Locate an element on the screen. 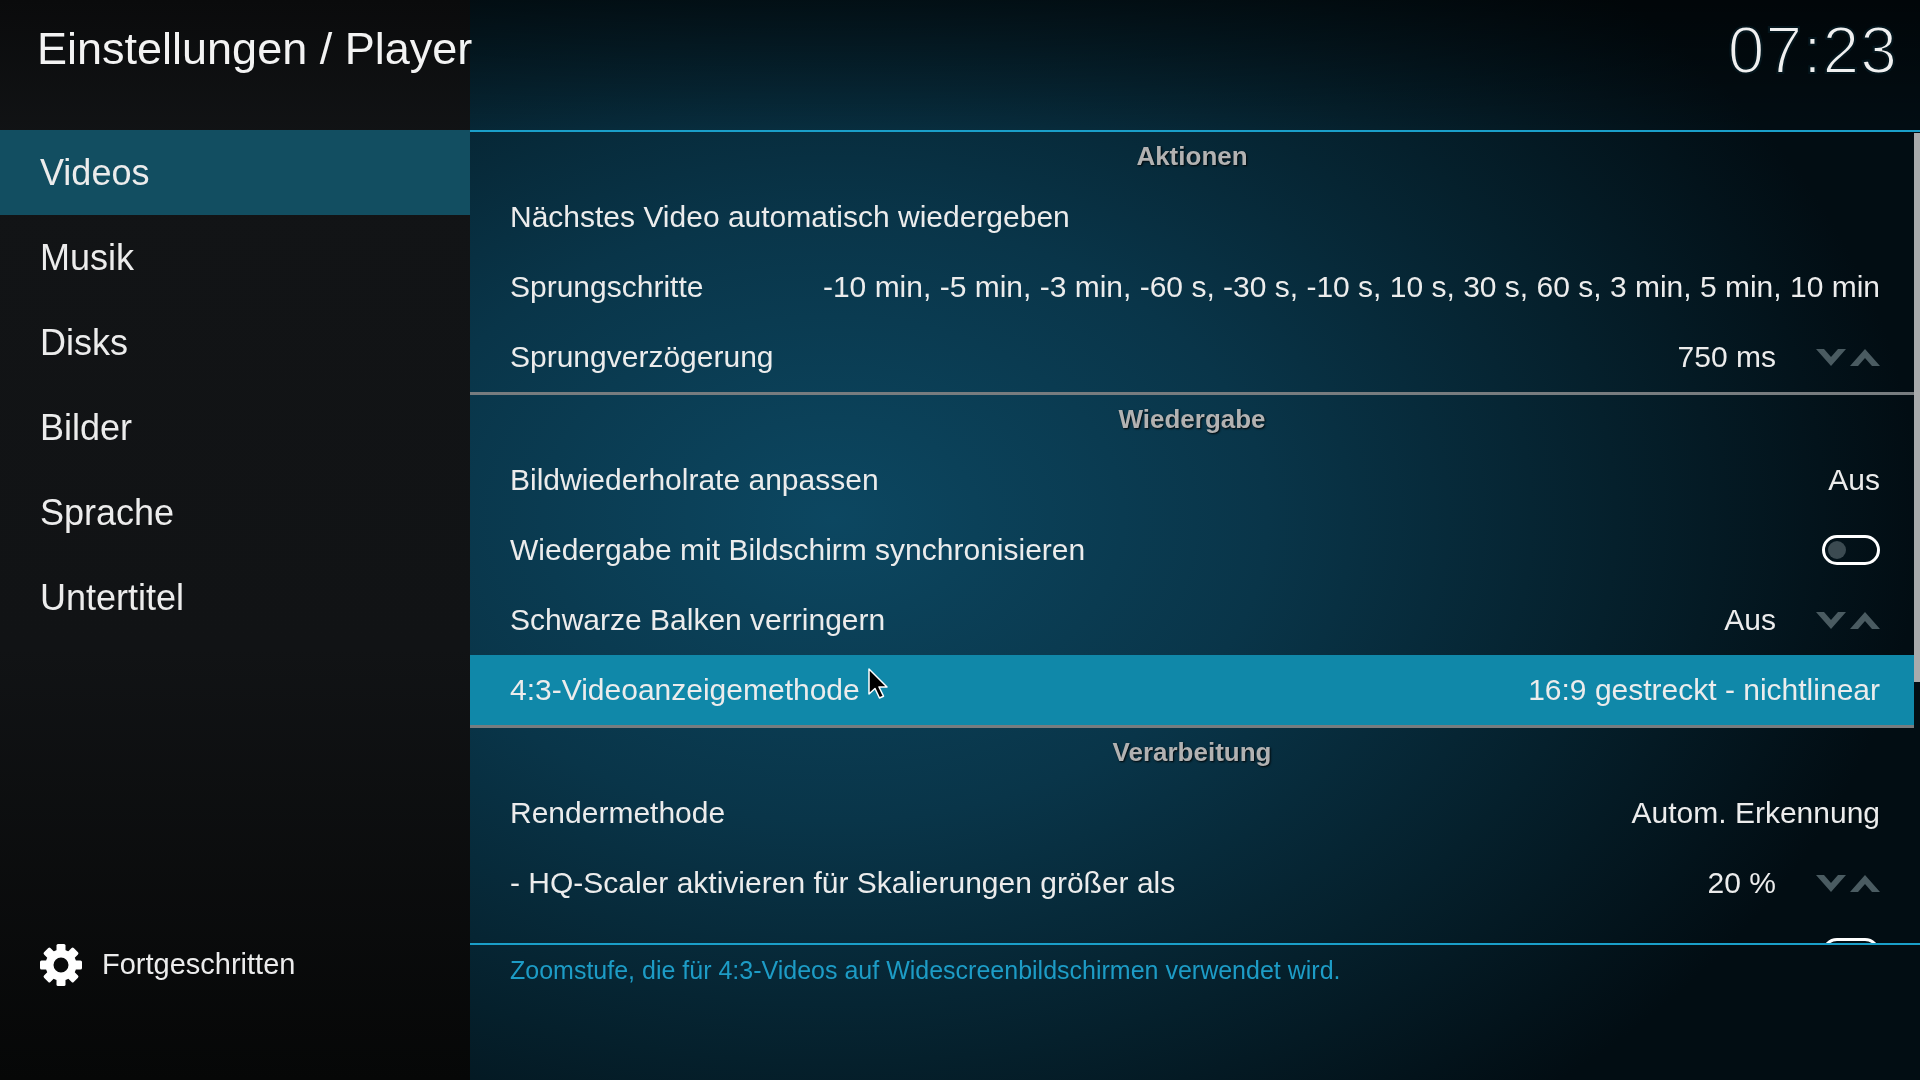 Image resolution: width=1920 pixels, height=1080 pixels. setting-row: Rendermethode Autom. Erkennung is located at coordinates (1192, 813).